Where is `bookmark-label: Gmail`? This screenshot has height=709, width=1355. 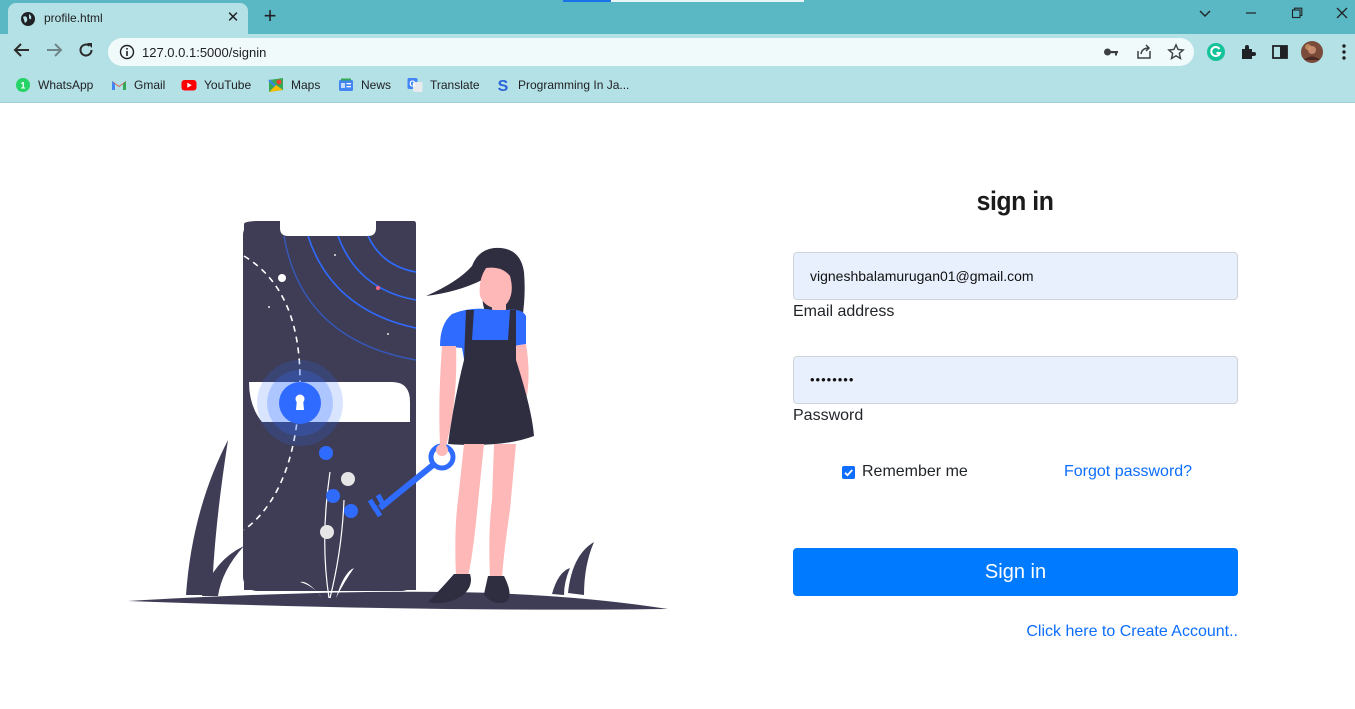
bookmark-label: Gmail is located at coordinates (150, 85).